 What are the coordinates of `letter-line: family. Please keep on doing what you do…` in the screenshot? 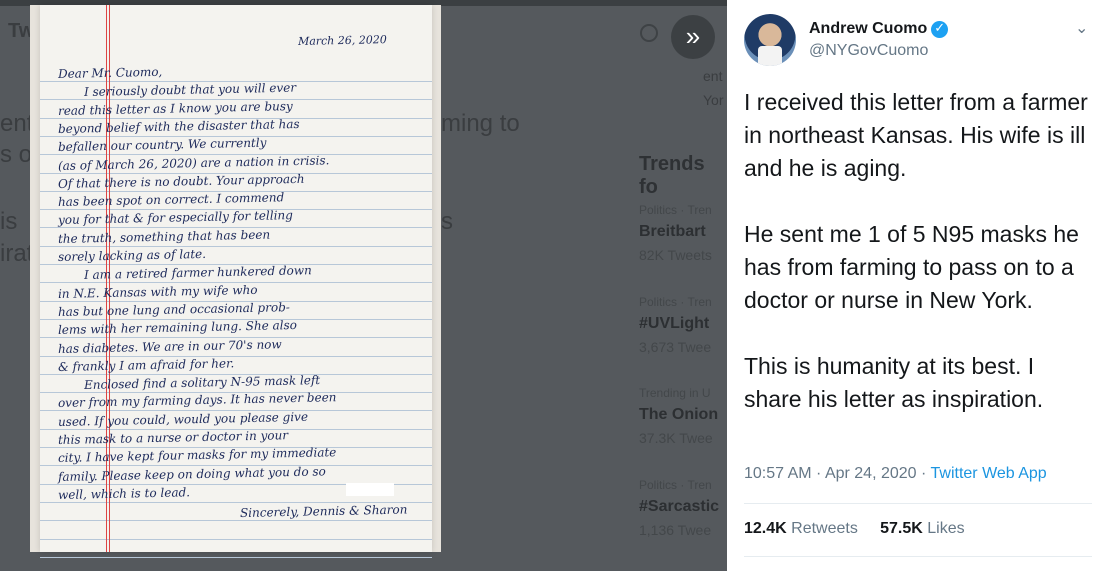 It's located at (191, 473).